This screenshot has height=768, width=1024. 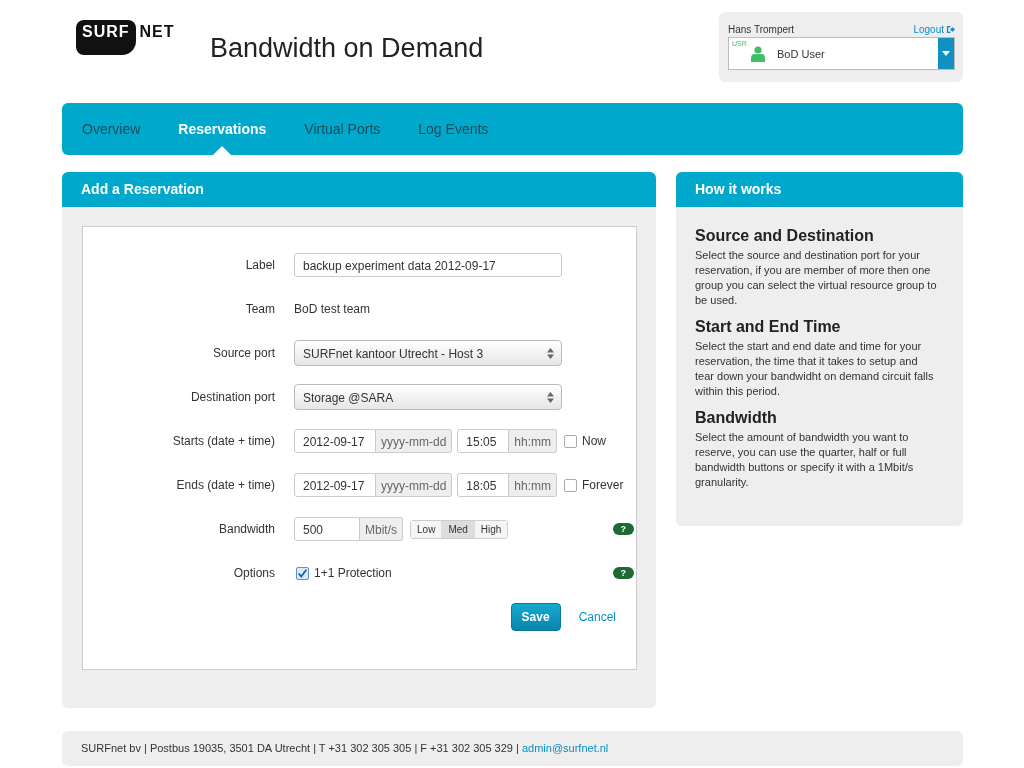 What do you see at coordinates (428, 265) in the screenshot?
I see `label-input: backup experiment data 2012-09-17` at bounding box center [428, 265].